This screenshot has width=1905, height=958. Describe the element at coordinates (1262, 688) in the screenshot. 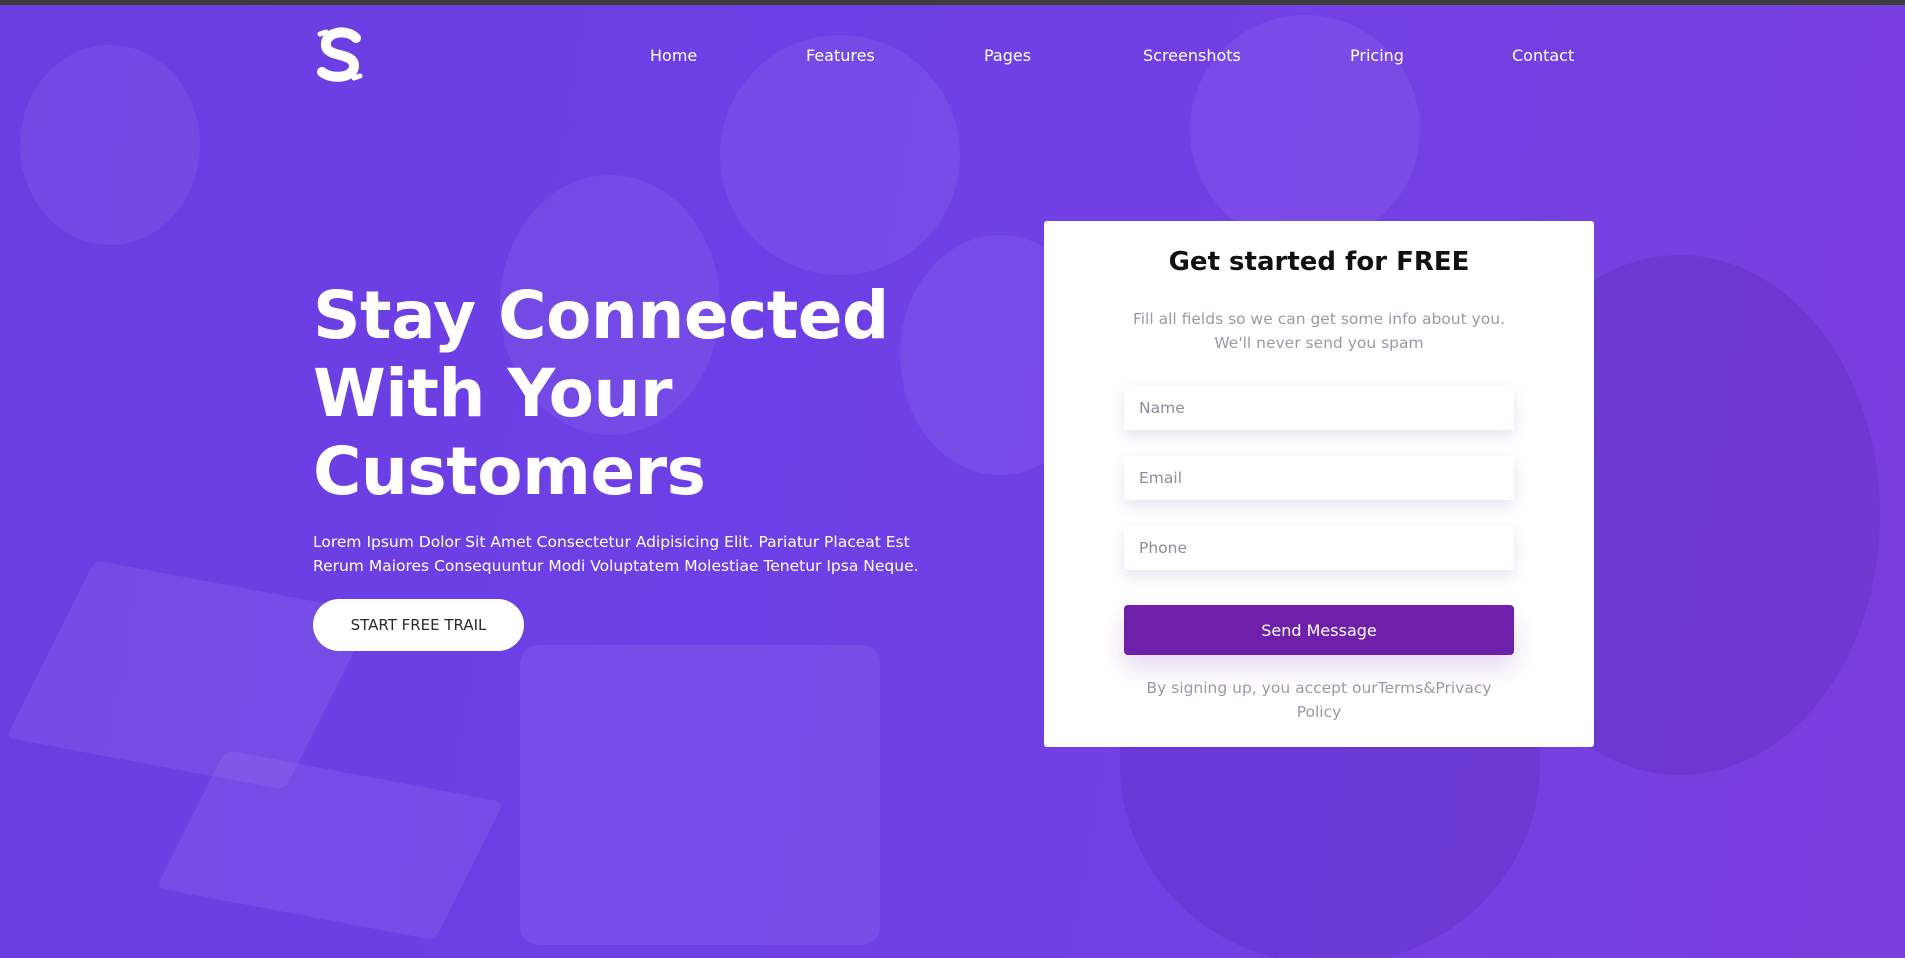

I see `terms-prefix: By signing up, you accept our` at that location.